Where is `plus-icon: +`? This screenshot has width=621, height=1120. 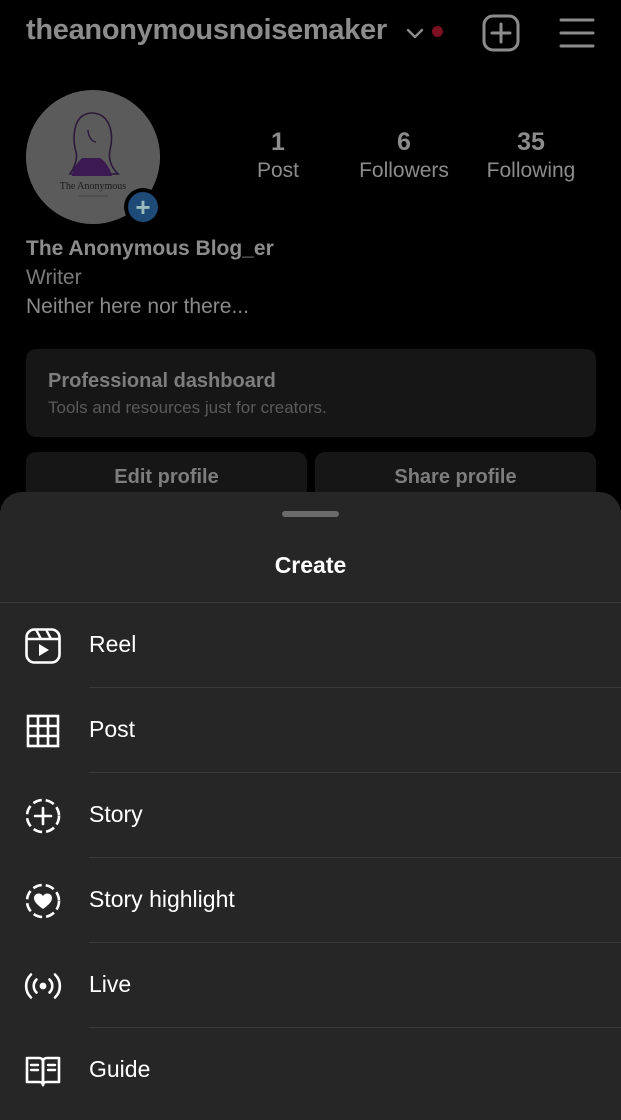
plus-icon: + is located at coordinates (143, 207).